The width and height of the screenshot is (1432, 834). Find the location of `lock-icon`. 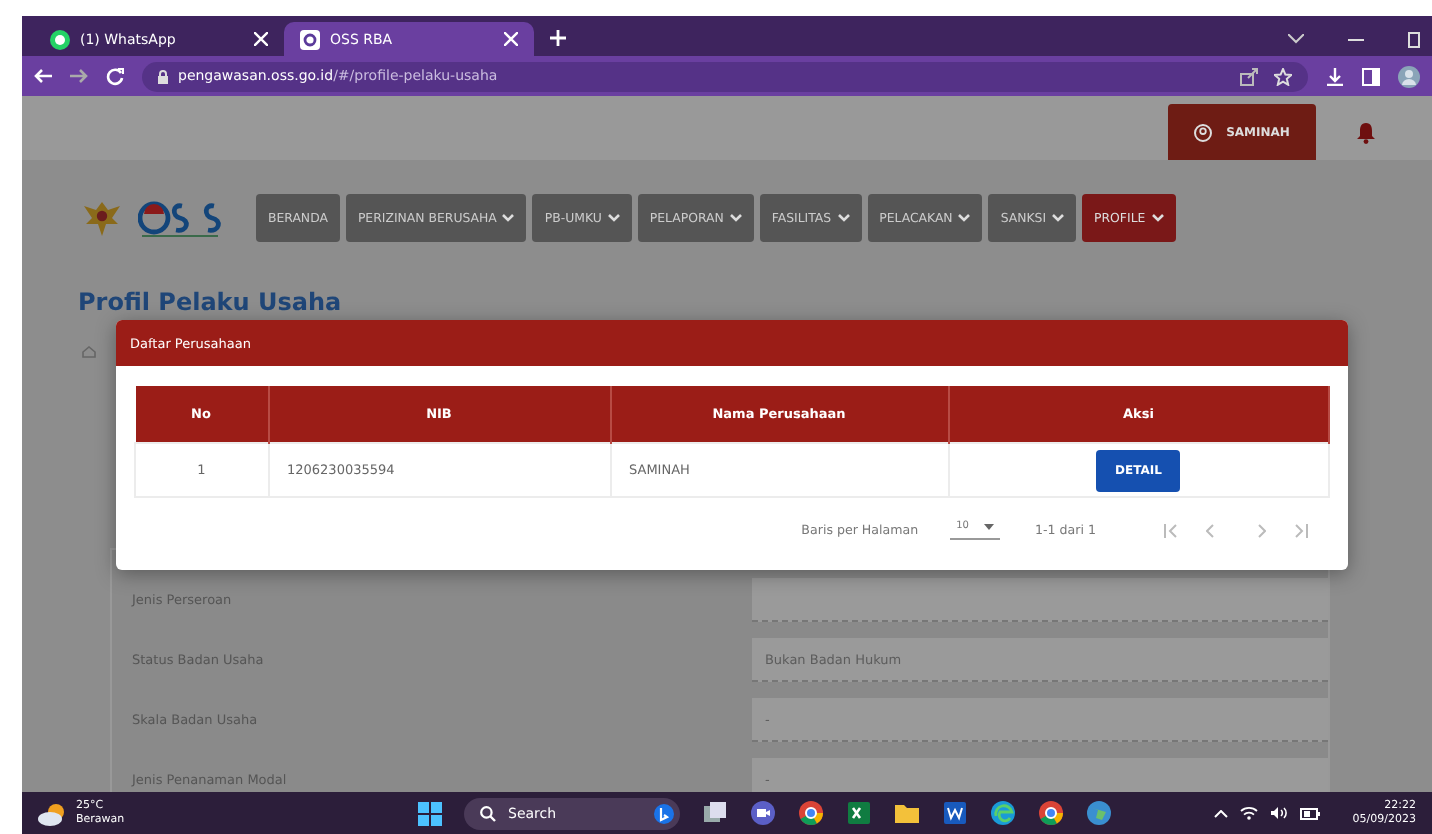

lock-icon is located at coordinates (163, 76).